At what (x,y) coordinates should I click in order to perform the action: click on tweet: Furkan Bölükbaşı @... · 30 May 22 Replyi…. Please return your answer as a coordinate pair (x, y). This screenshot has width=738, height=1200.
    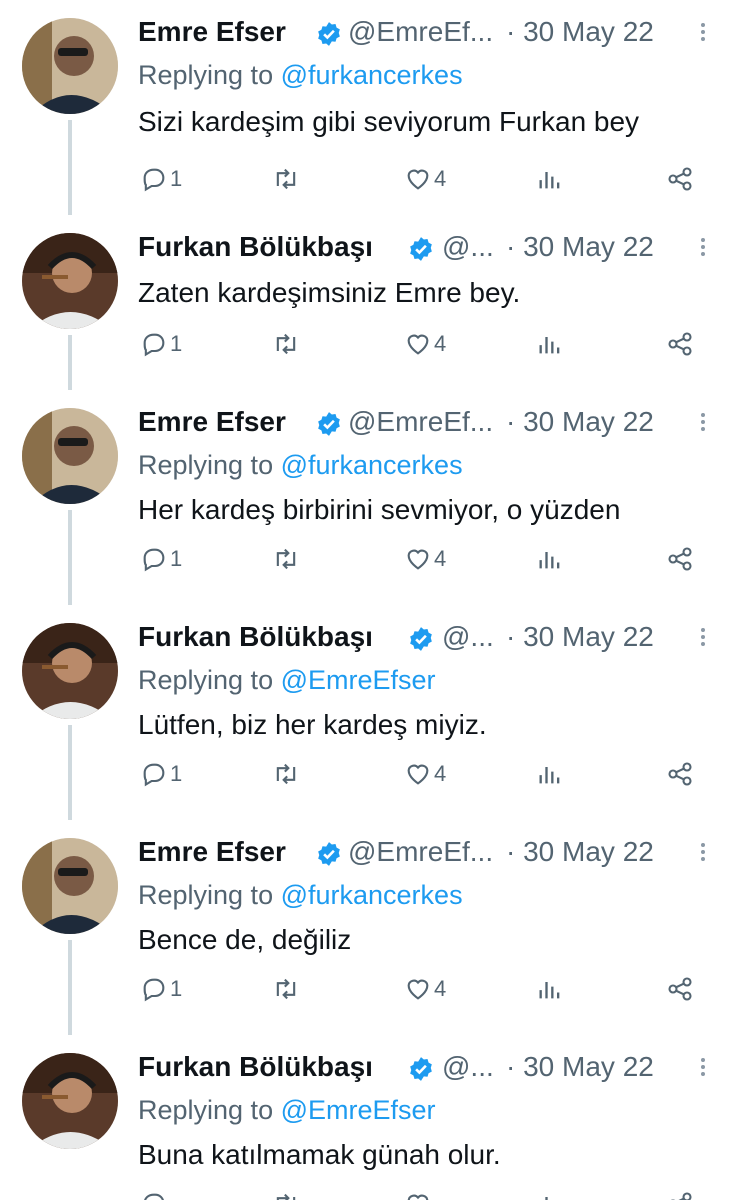
    Looking at the image, I should click on (369, 1117).